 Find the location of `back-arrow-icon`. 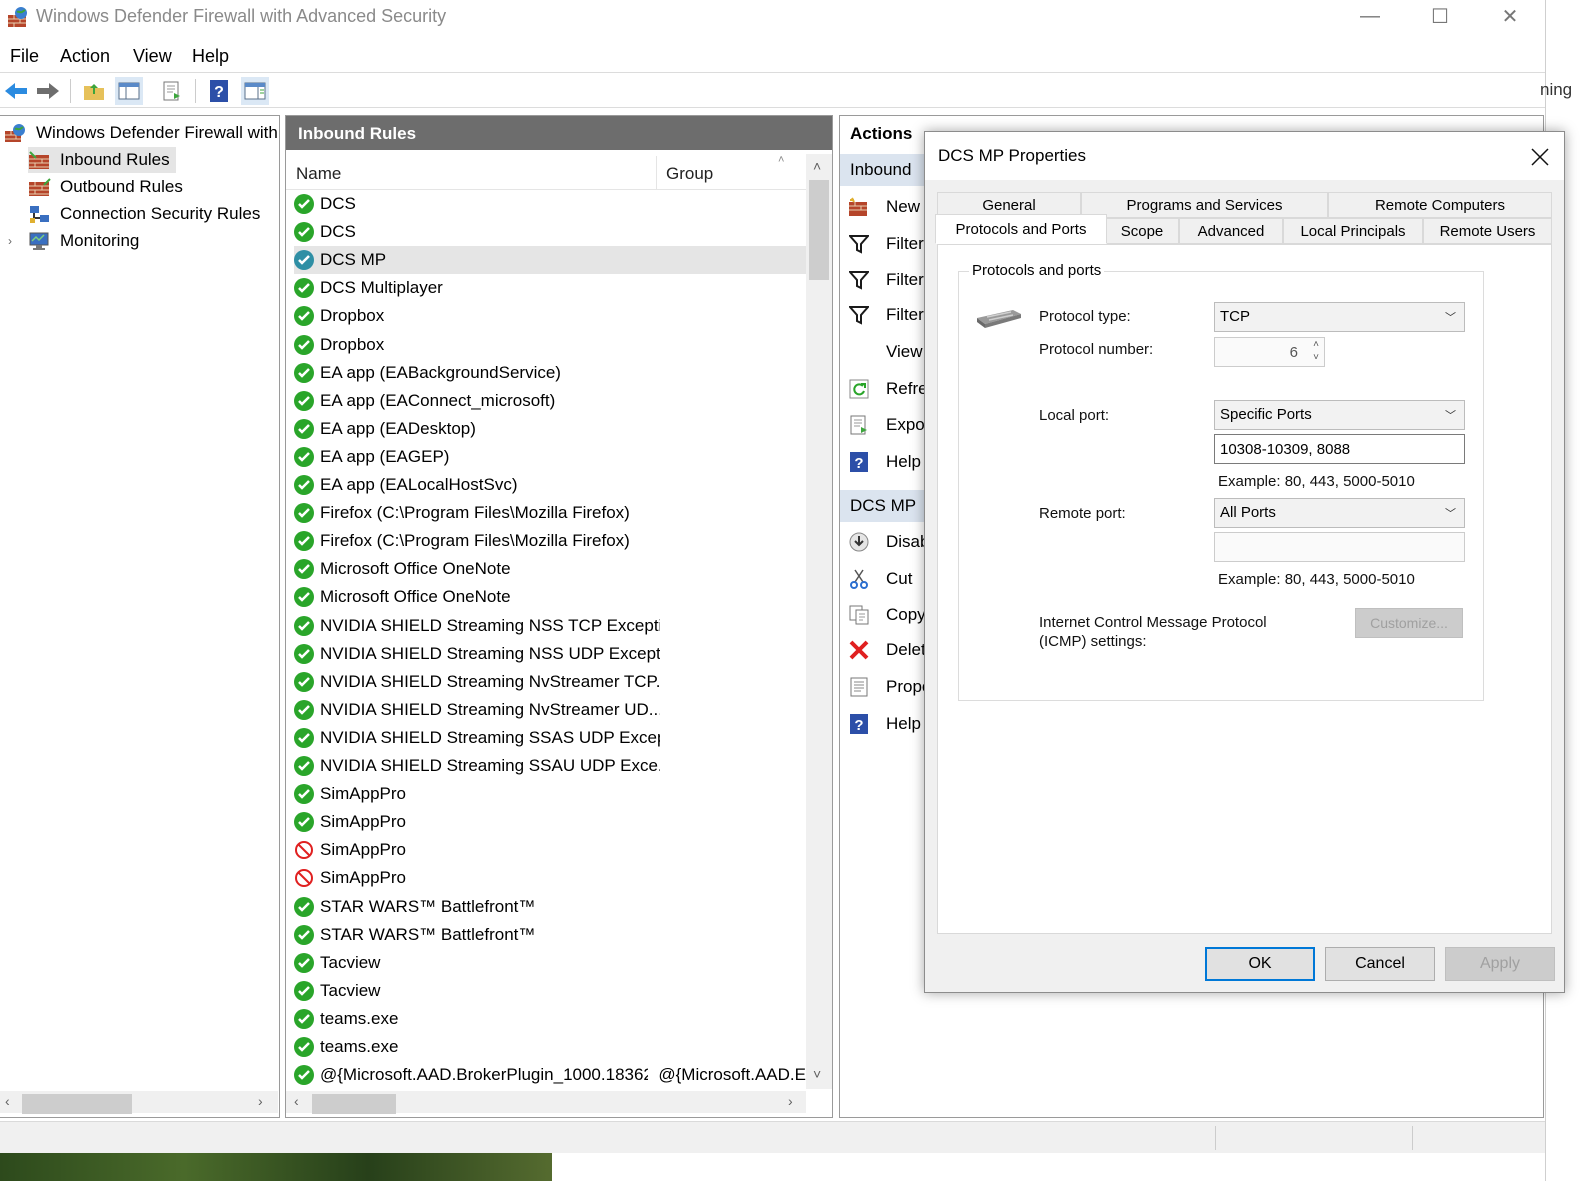

back-arrow-icon is located at coordinates (16, 91).